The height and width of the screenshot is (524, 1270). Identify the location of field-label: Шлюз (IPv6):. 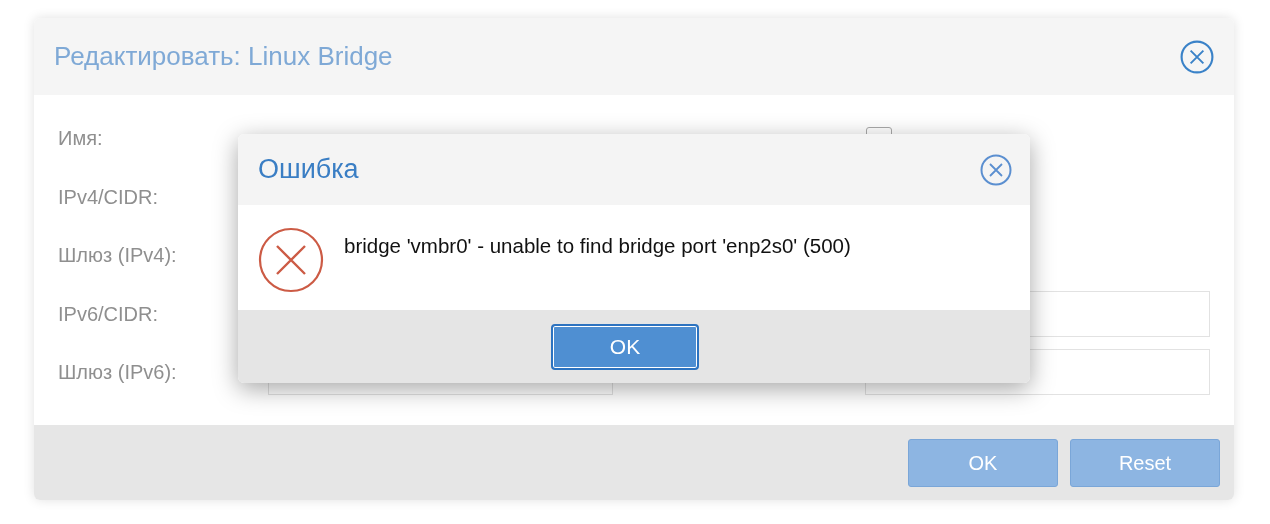
(118, 373).